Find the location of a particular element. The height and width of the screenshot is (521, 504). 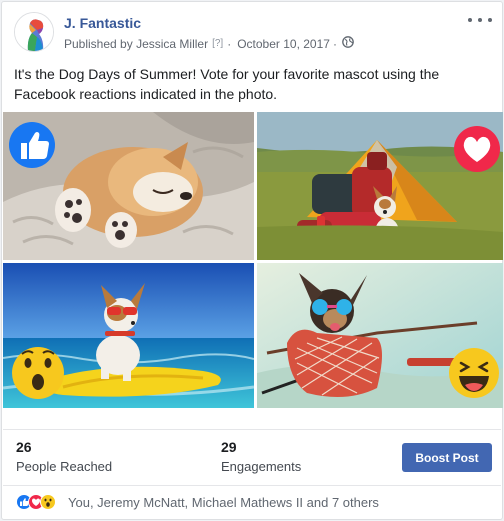

more-options-icon is located at coordinates (480, 20).